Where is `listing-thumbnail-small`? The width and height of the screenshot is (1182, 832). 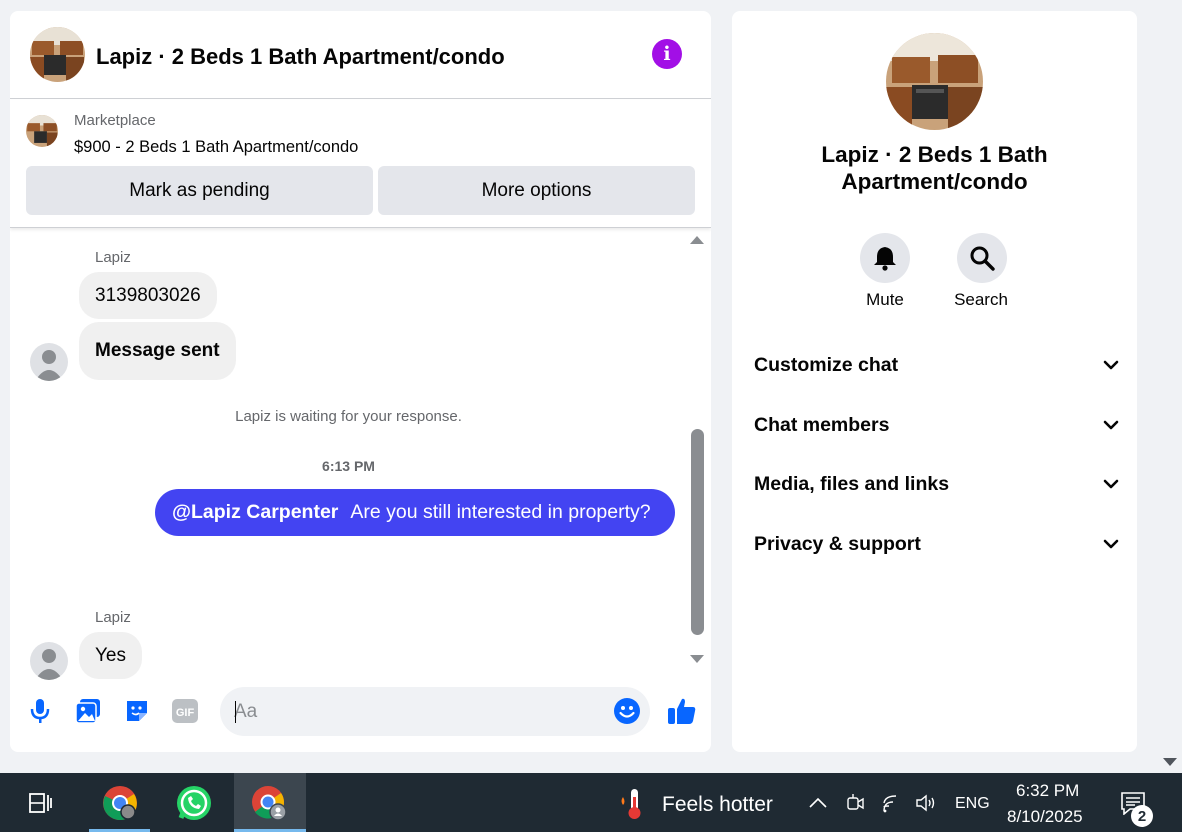 listing-thumbnail-small is located at coordinates (42, 131).